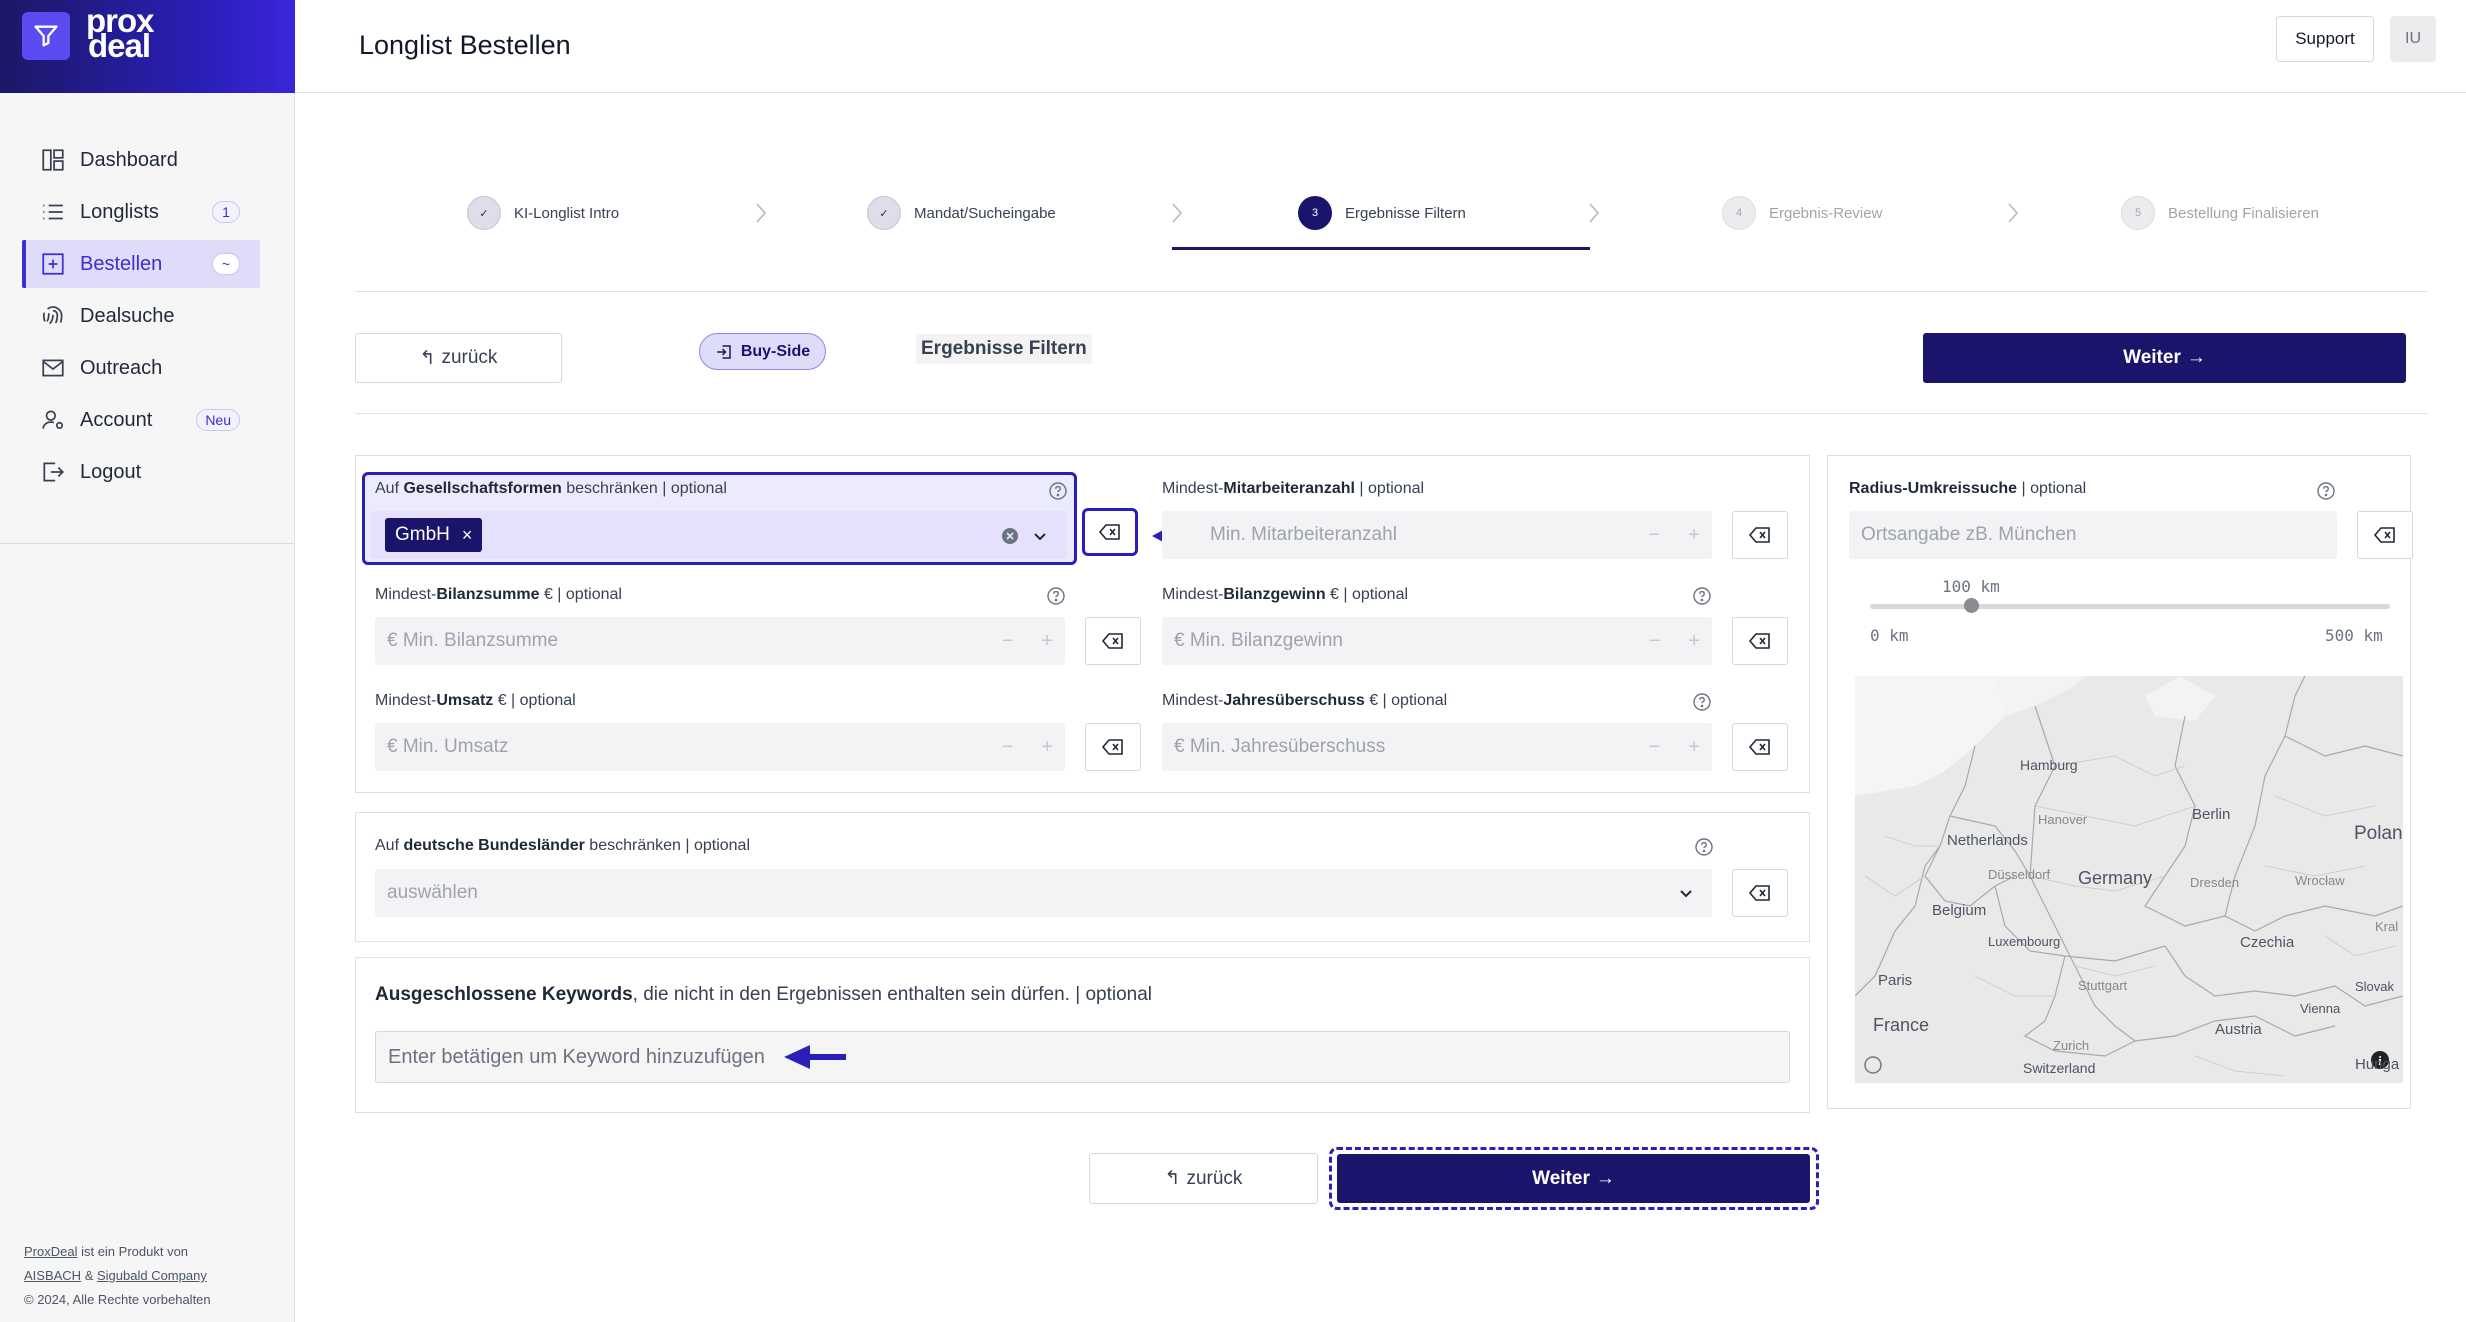 The width and height of the screenshot is (2466, 1322). I want to click on annual-surplus-clear-button, so click(1760, 747).